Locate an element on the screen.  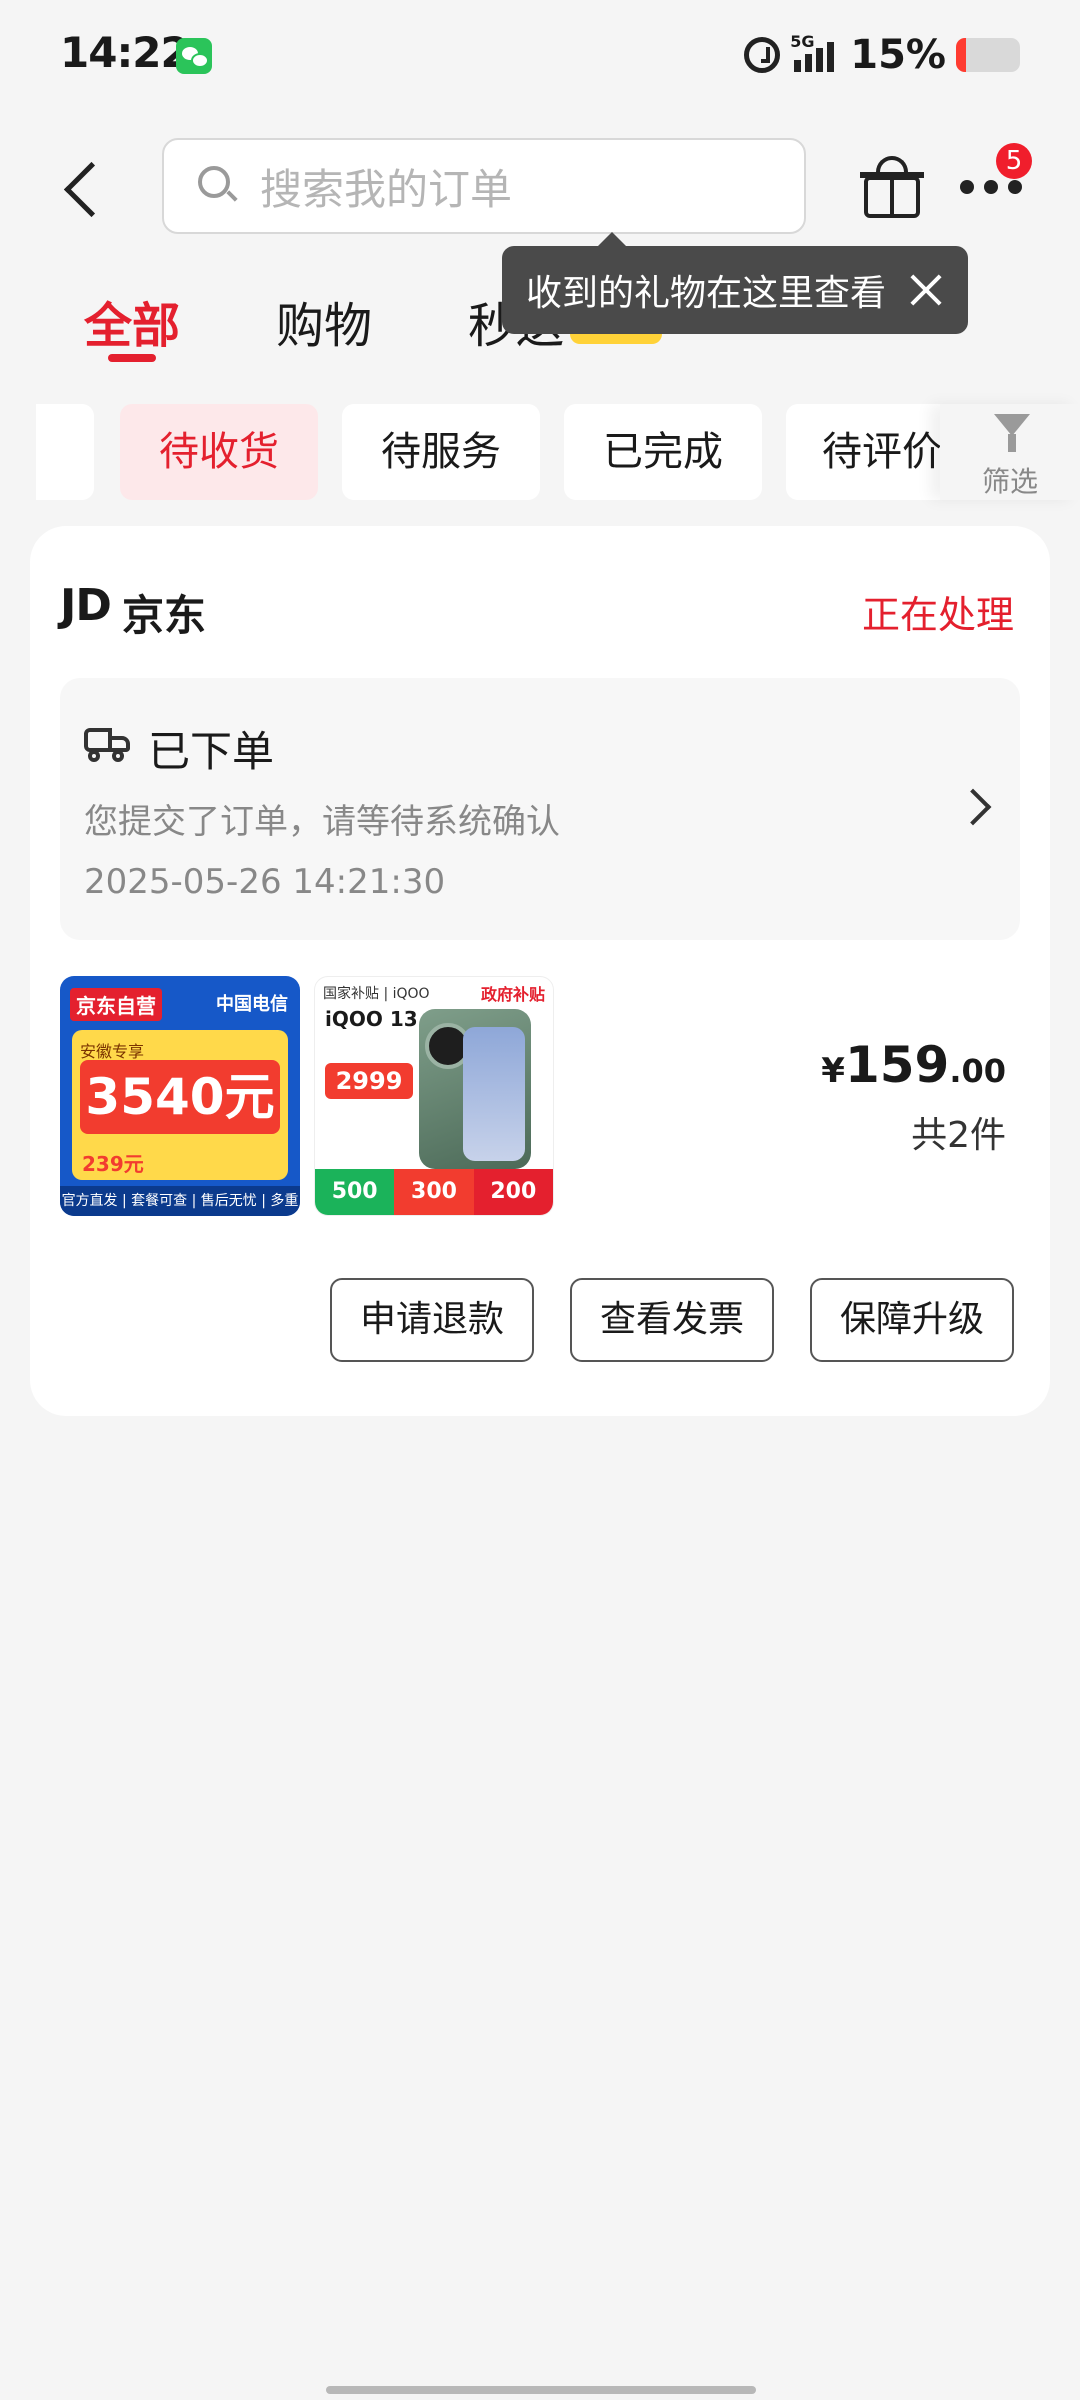
thumb2-model: iQOO 13 is located at coordinates (371, 1019).